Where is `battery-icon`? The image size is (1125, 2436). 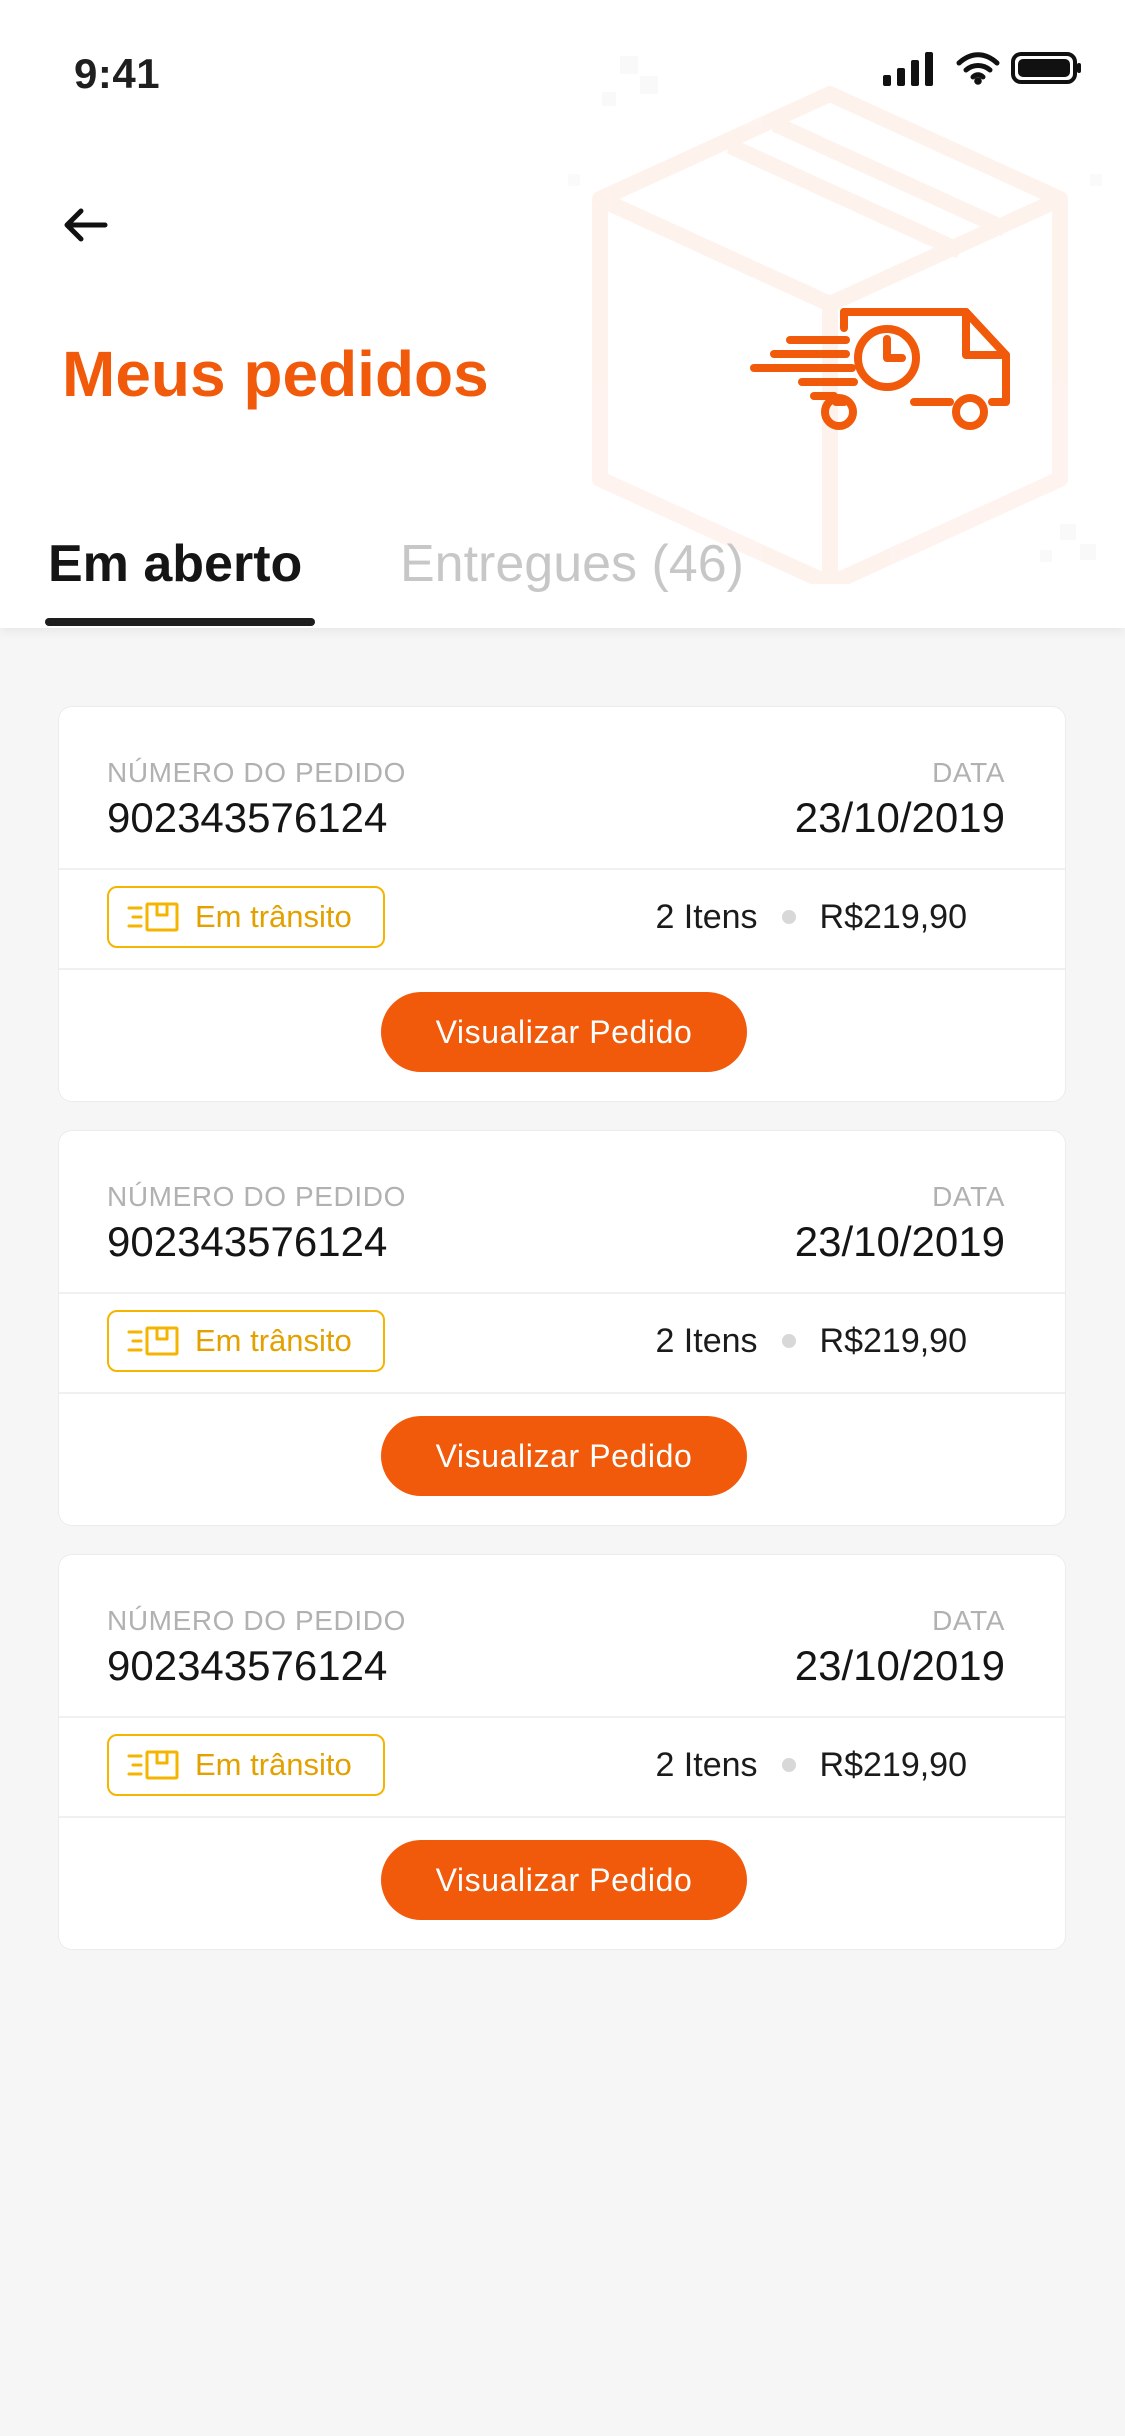 battery-icon is located at coordinates (1046, 68).